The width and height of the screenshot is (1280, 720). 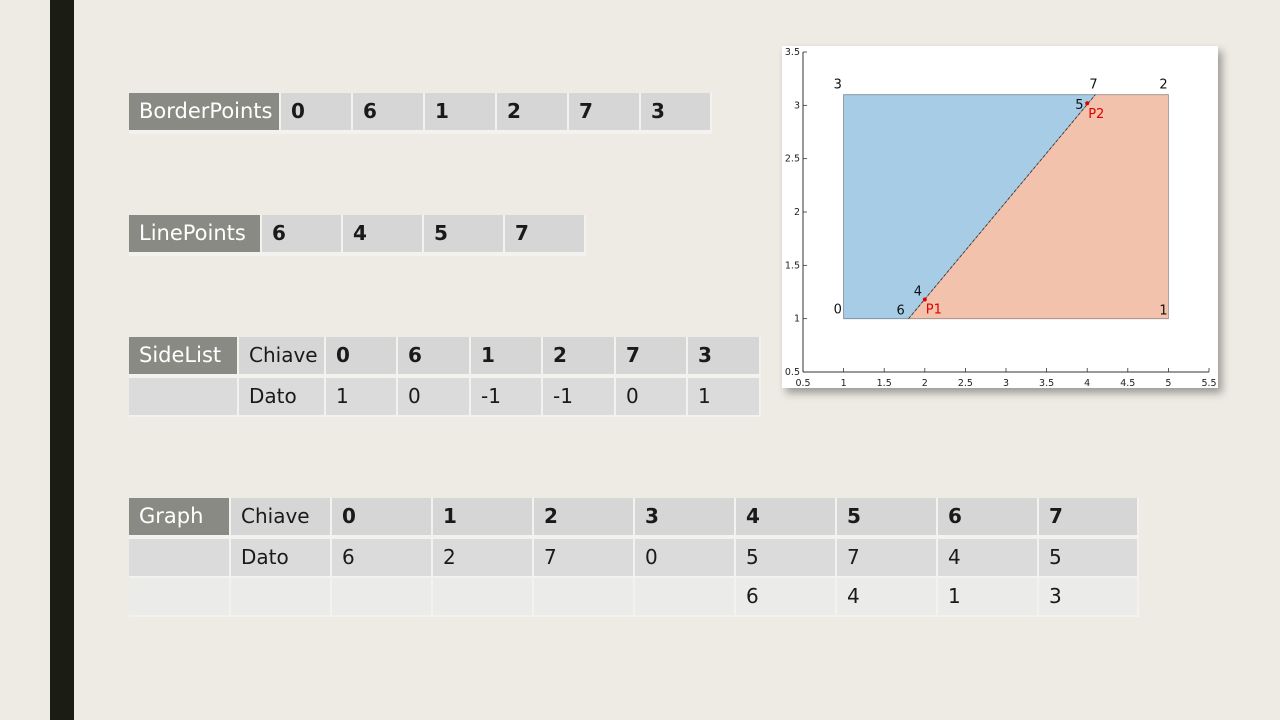 I want to click on y-tick-label: 2, so click(x=797, y=212).